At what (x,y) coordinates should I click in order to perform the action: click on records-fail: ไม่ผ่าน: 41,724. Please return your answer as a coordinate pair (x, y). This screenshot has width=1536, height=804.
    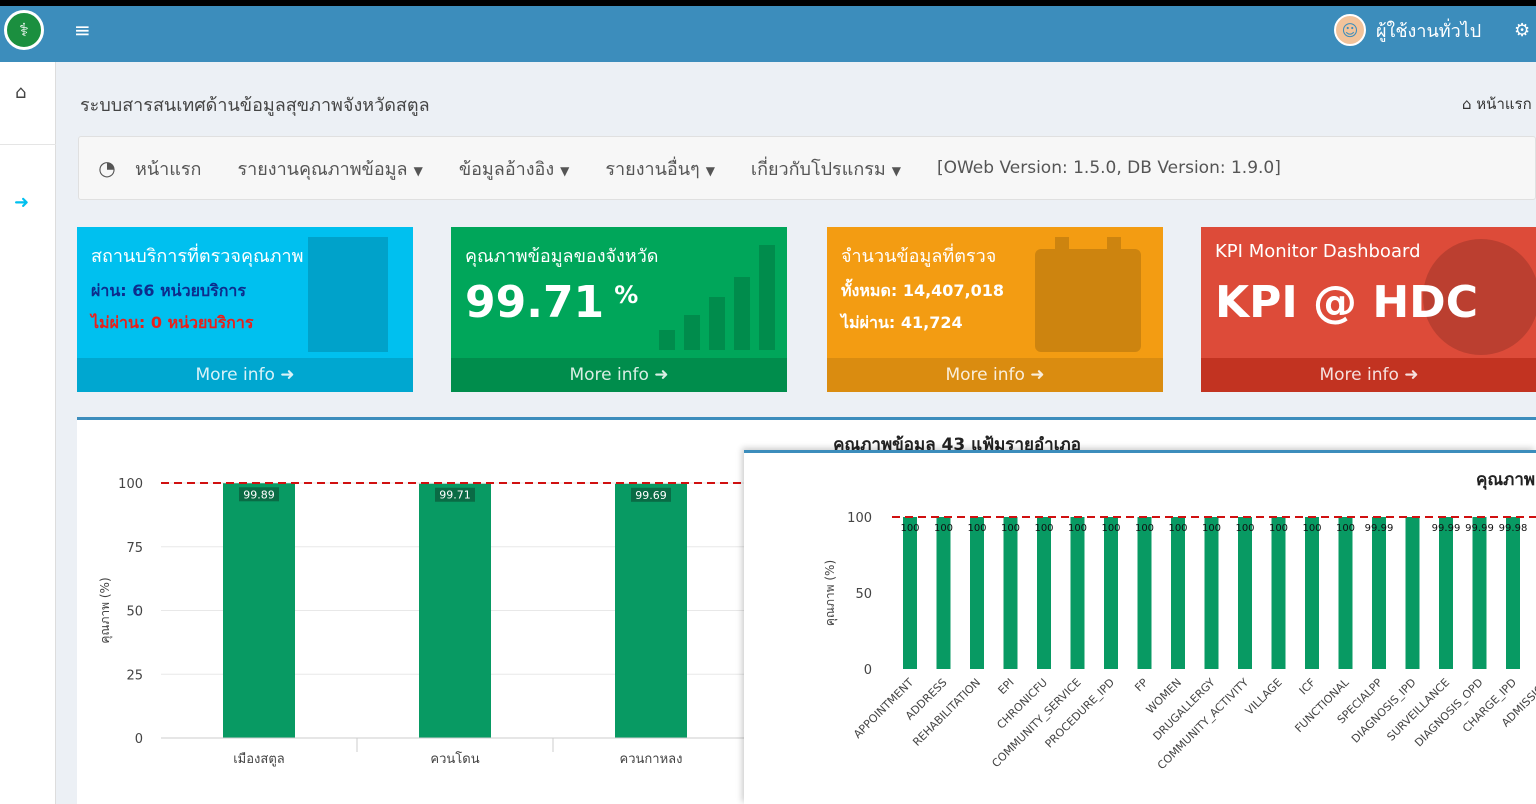
    Looking at the image, I should click on (902, 322).